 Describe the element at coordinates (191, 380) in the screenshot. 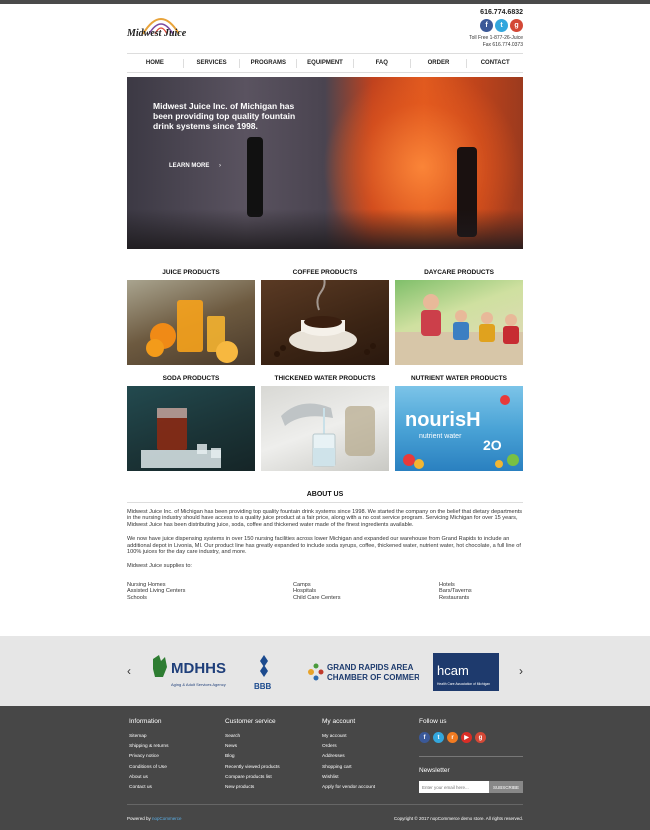

I see `product-title: SODA PRODUCTS` at that location.